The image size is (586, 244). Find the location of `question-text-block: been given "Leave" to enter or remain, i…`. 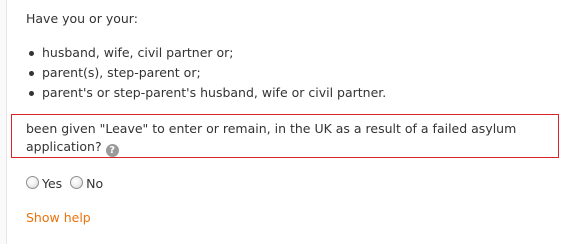

question-text-block: been given "Leave" to enter or remain, i… is located at coordinates (286, 138).